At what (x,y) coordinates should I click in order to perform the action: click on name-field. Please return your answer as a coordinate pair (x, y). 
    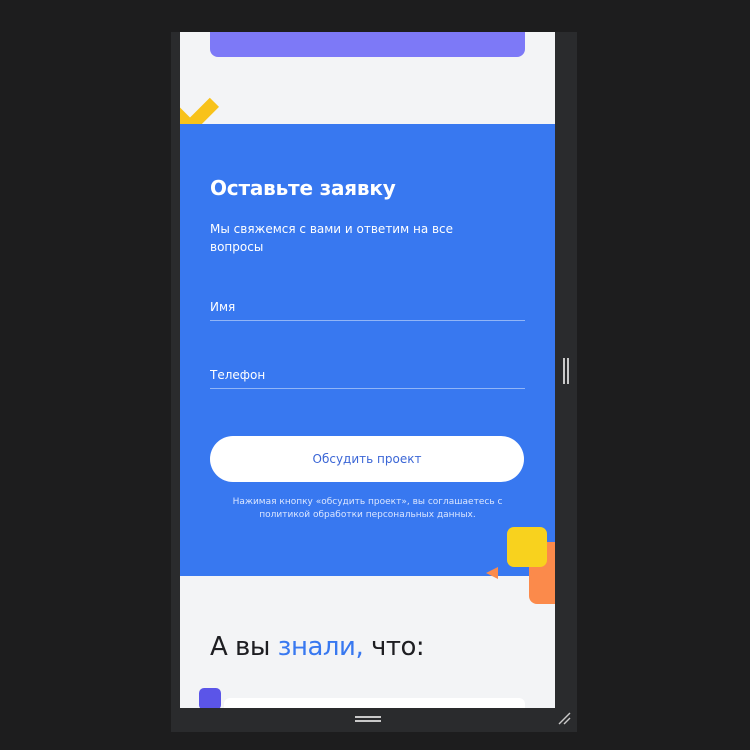
    Looking at the image, I should click on (367, 303).